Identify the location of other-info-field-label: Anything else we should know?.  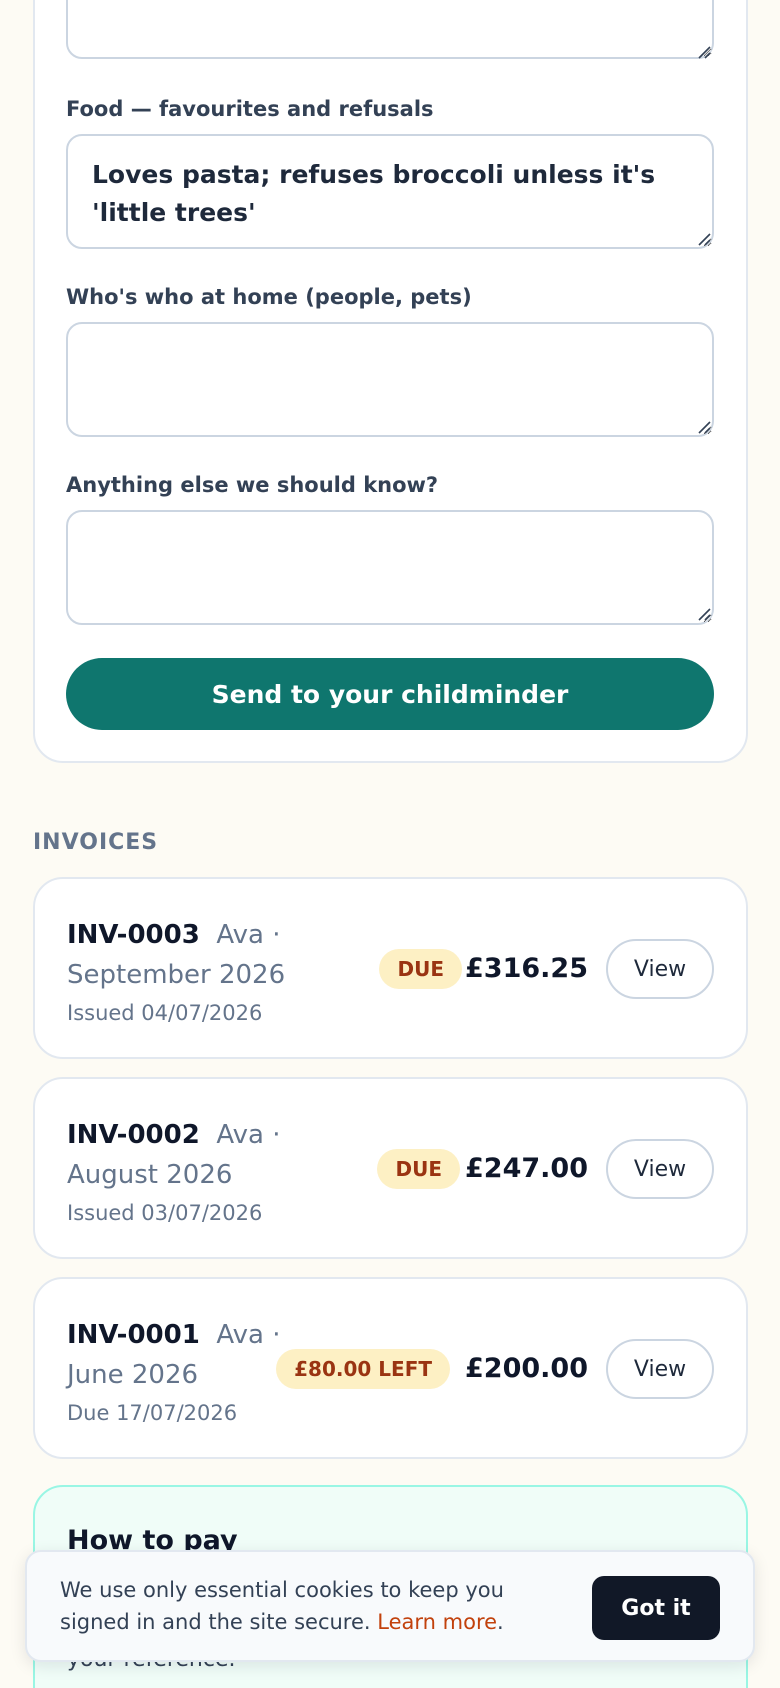
(252, 485).